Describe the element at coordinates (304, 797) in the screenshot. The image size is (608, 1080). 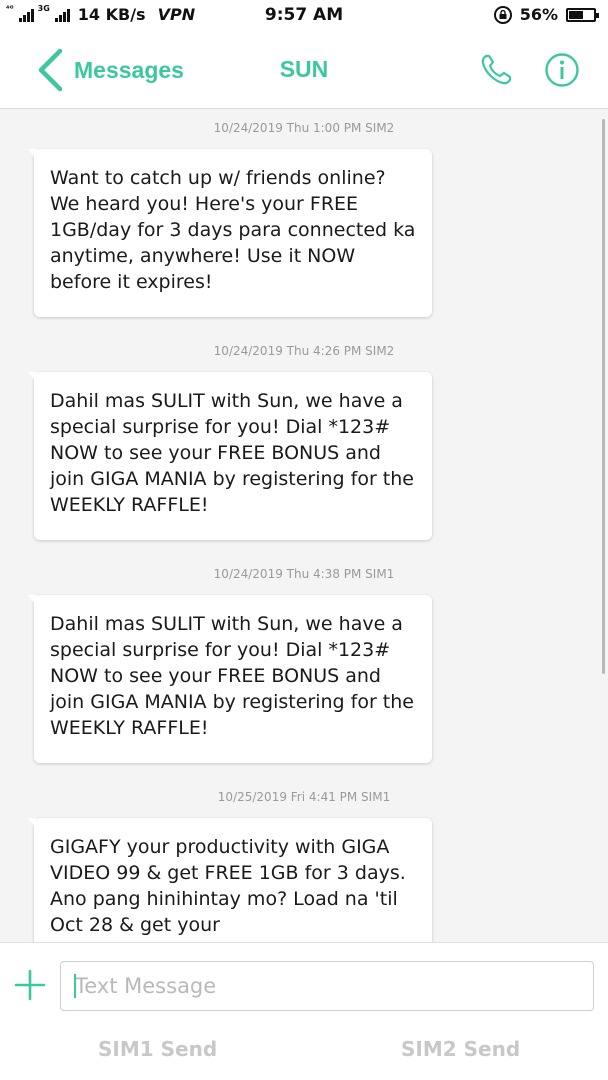
I see `message-timestamp: 10/25/2019 Fri 4:41 PM SIM1` at that location.